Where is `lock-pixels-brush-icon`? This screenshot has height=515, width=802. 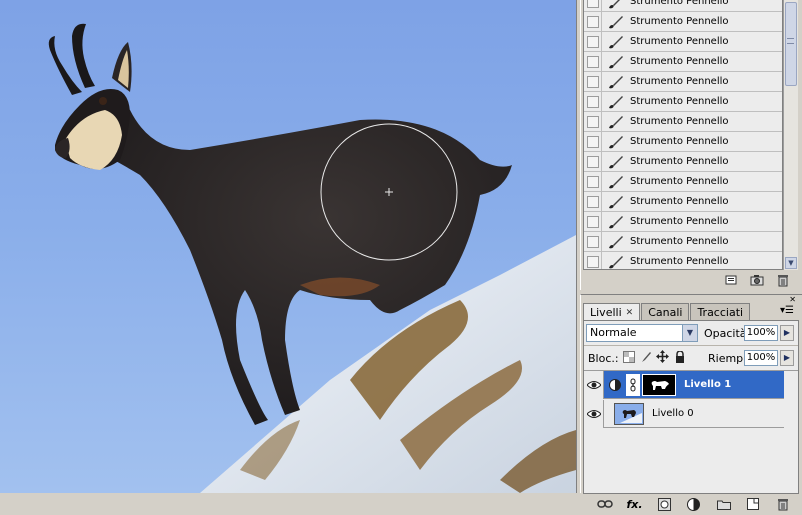 lock-pixels-brush-icon is located at coordinates (645, 356).